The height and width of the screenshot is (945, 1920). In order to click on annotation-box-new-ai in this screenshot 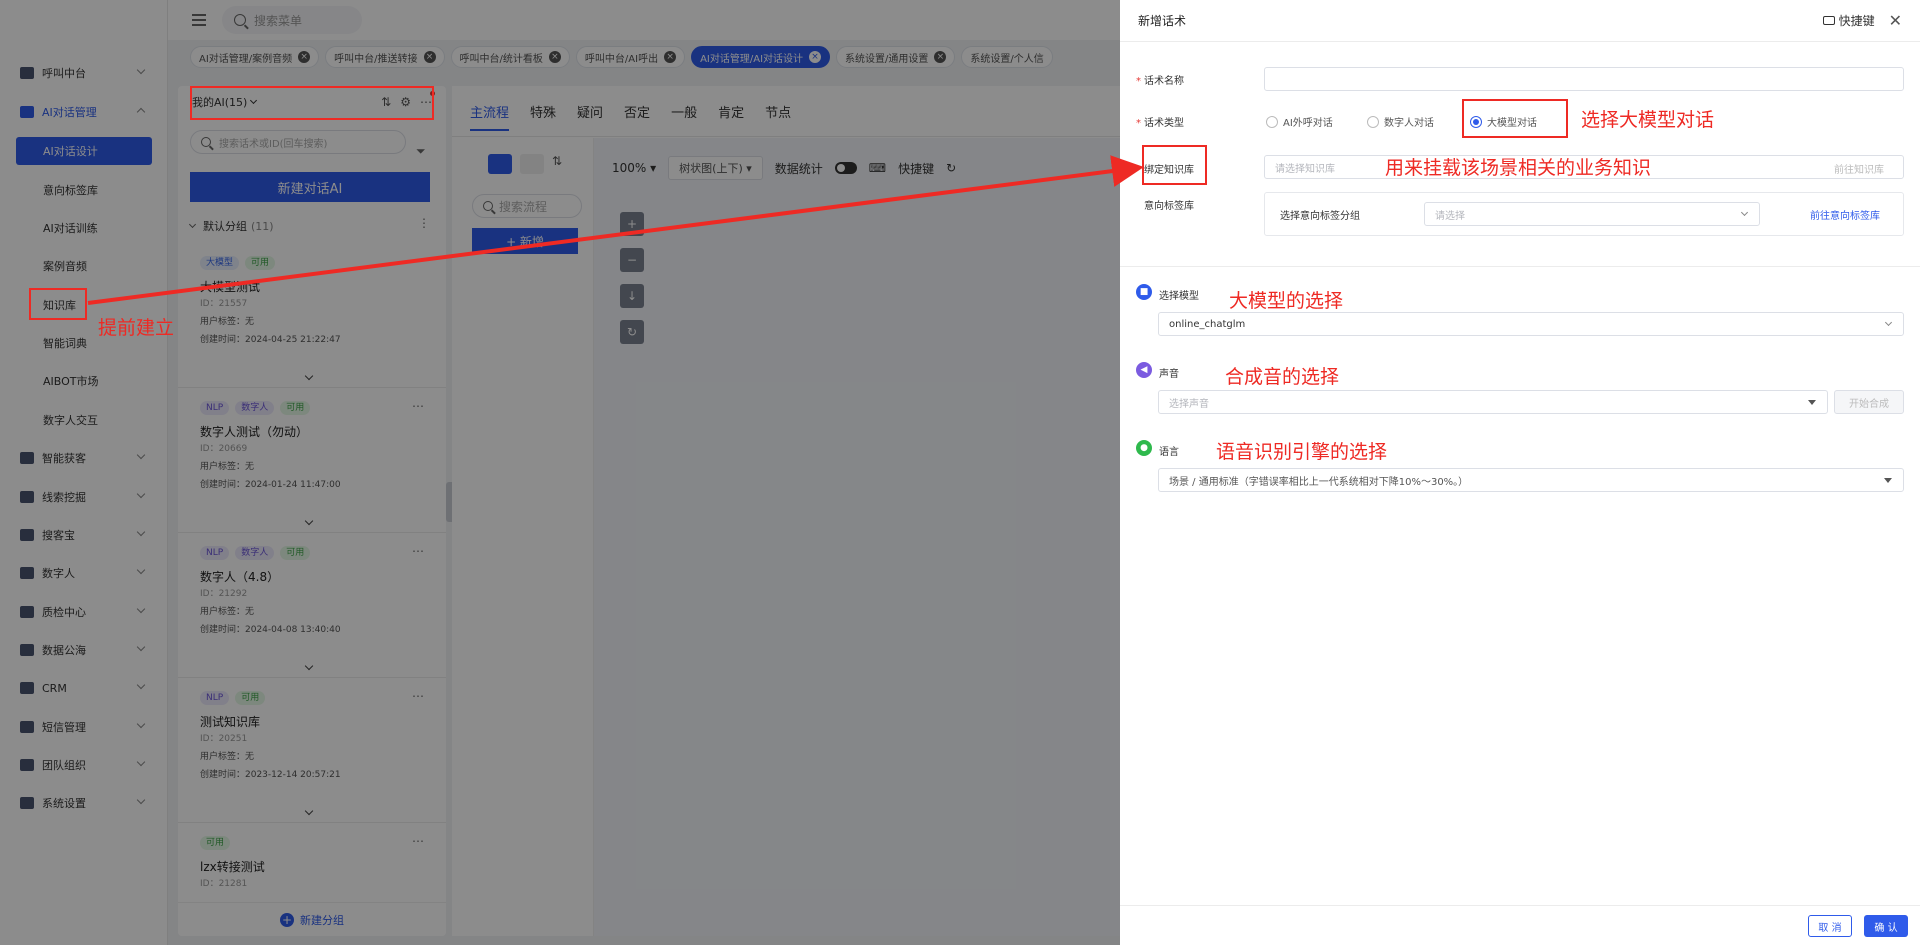, I will do `click(312, 103)`.